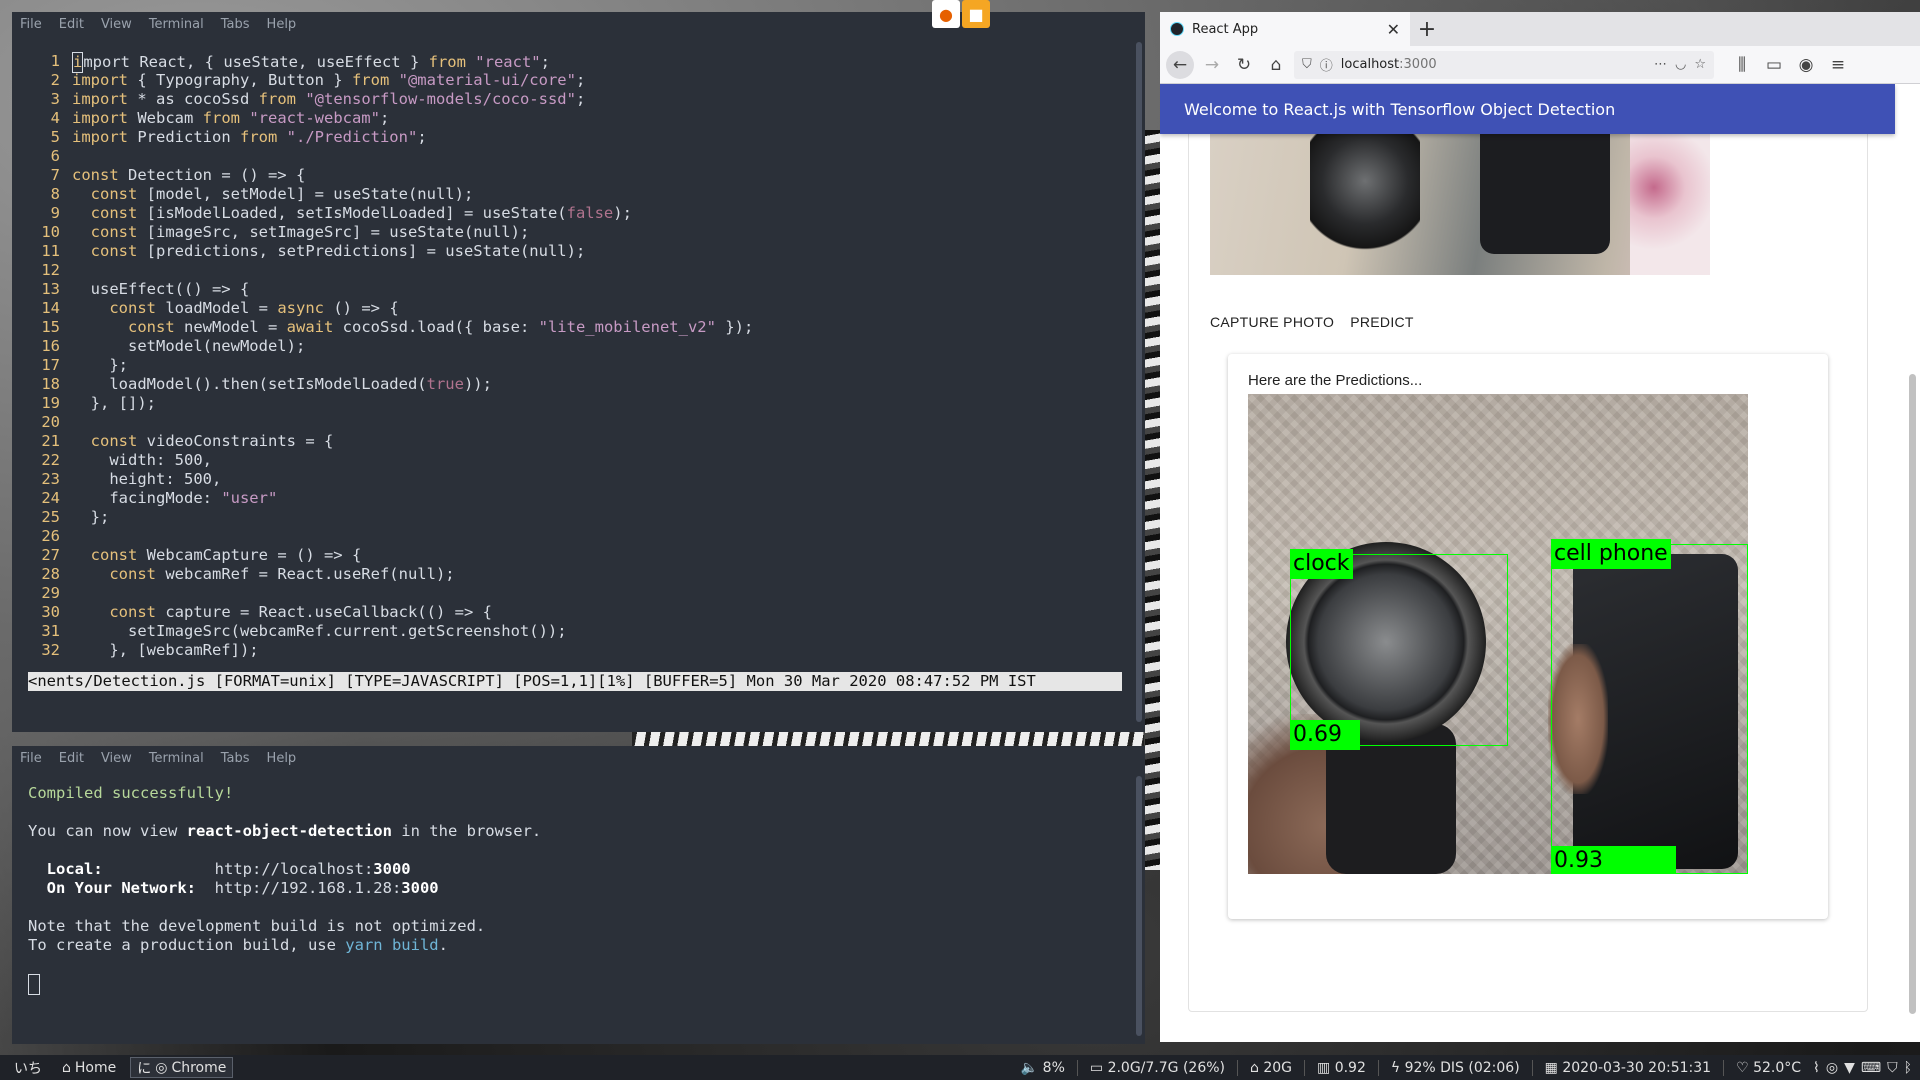 This screenshot has width=1920, height=1080. What do you see at coordinates (1493, 64) in the screenshot?
I see `url-text: localhost:3000` at bounding box center [1493, 64].